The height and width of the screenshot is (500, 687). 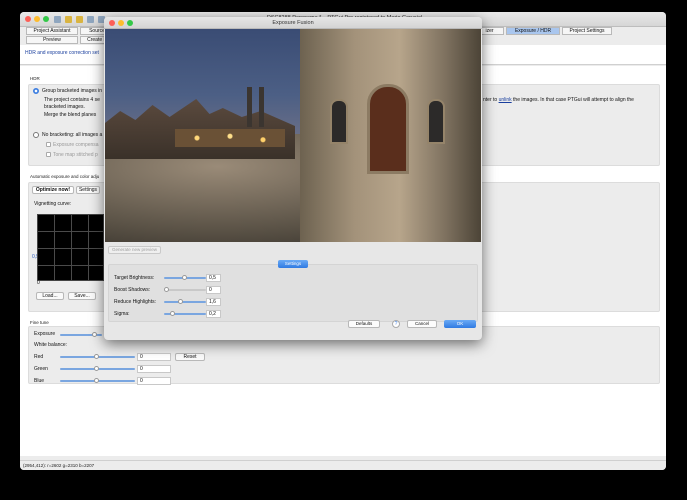 What do you see at coordinates (88, 190) in the screenshot?
I see `auto-settings-button: Settings` at bounding box center [88, 190].